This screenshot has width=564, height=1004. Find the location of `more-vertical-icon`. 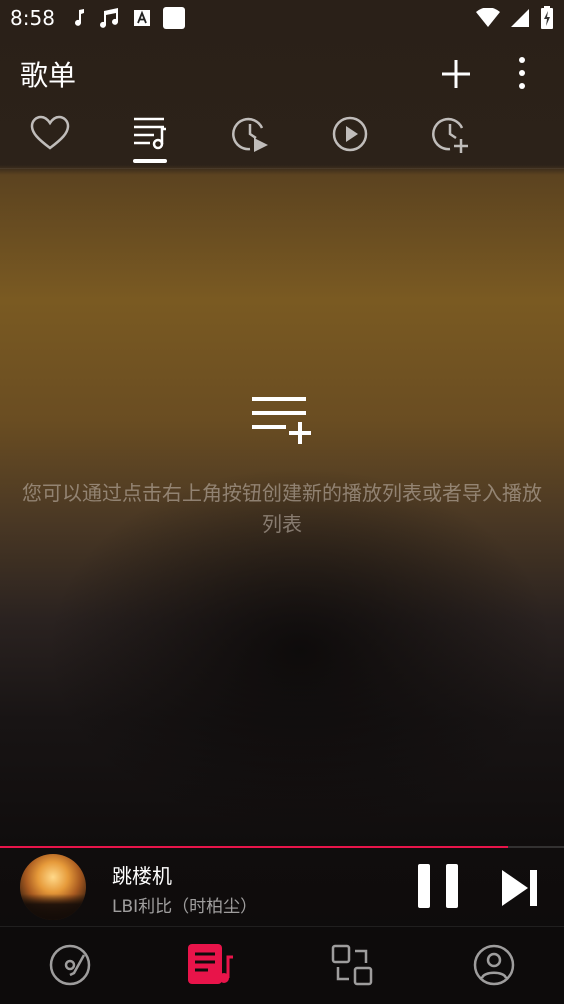

more-vertical-icon is located at coordinates (522, 73).